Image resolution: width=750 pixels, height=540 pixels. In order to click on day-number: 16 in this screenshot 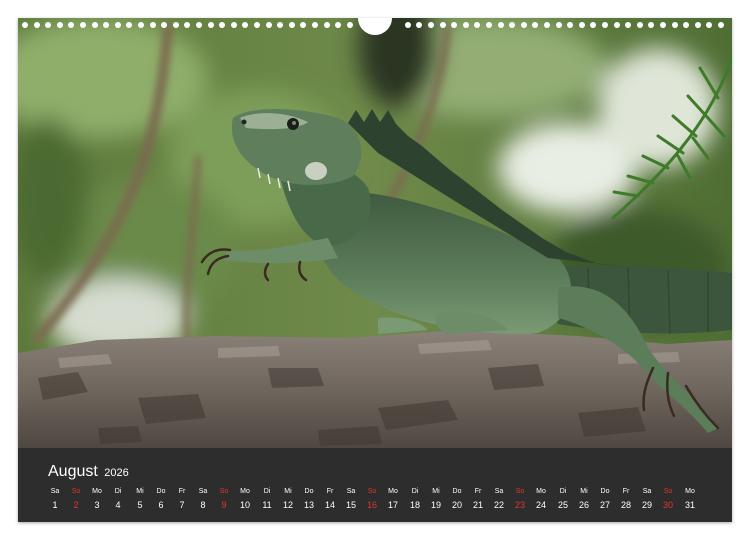, I will do `click(371, 505)`.